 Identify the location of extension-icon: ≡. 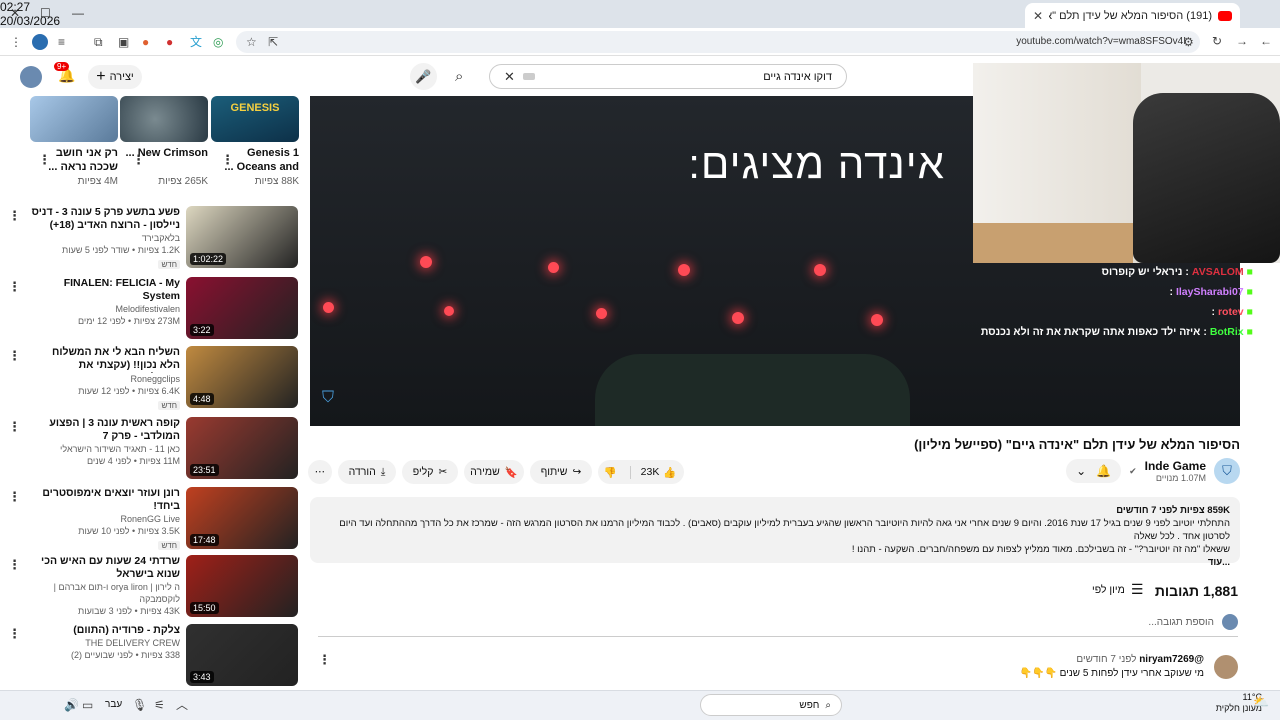
(61, 42).